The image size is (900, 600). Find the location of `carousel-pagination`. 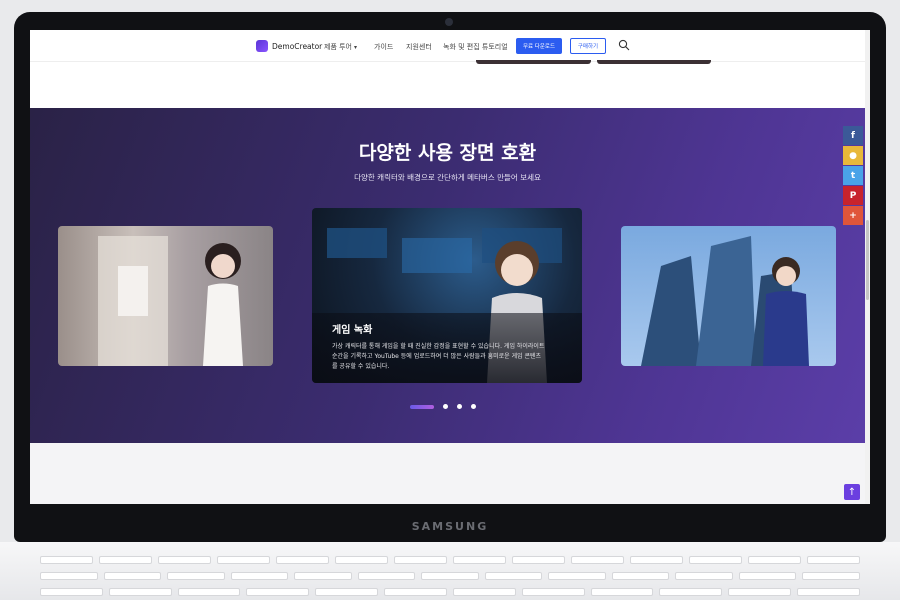

carousel-pagination is located at coordinates (443, 406).